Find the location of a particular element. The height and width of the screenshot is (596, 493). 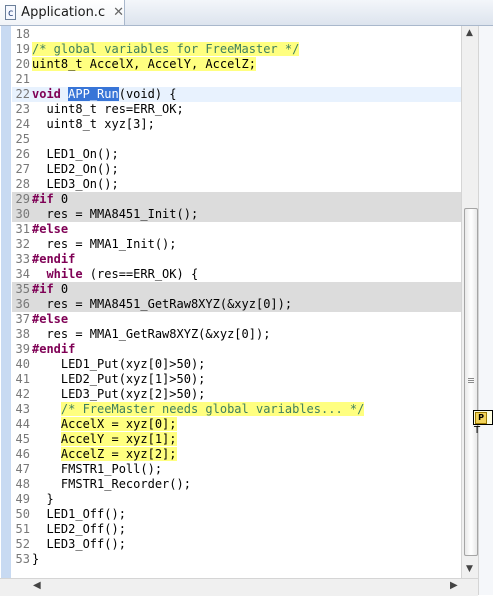

code-text: LED1_Put(xyz[0]>50); is located at coordinates (119, 364).